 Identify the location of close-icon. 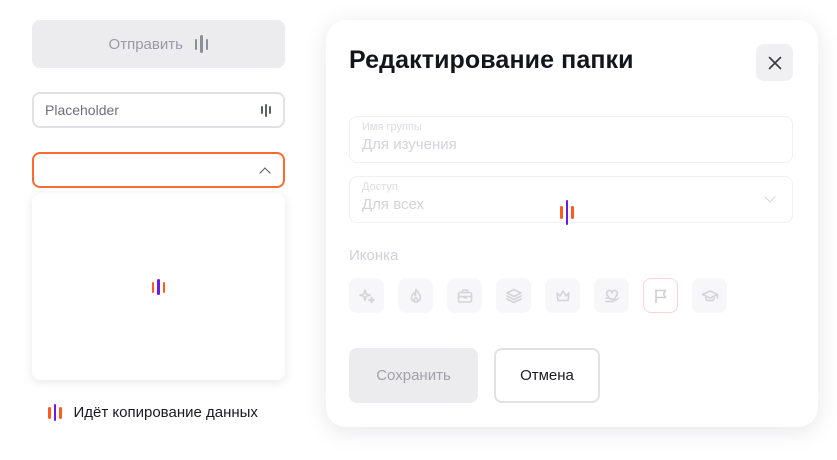
(774, 62).